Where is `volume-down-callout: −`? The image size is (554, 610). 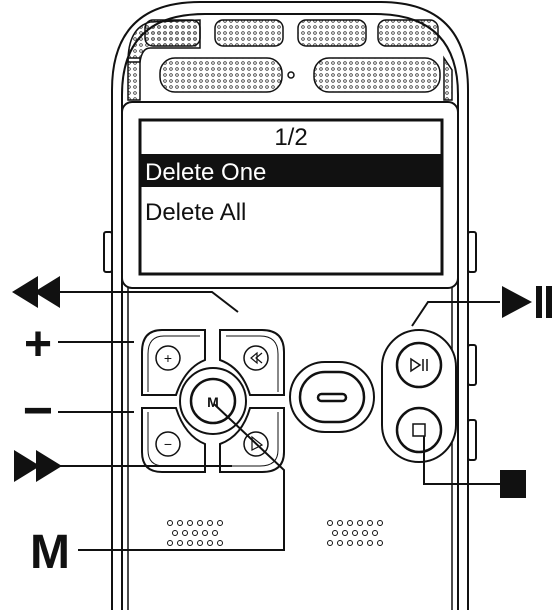 volume-down-callout: − is located at coordinates (38, 411).